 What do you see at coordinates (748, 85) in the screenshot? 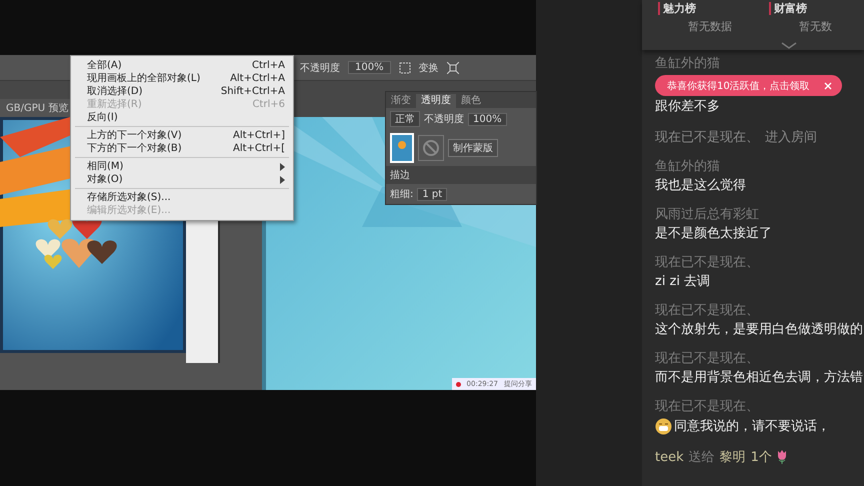
I see `reward-toast: 恭喜你获得10活跃值，点击领取` at bounding box center [748, 85].